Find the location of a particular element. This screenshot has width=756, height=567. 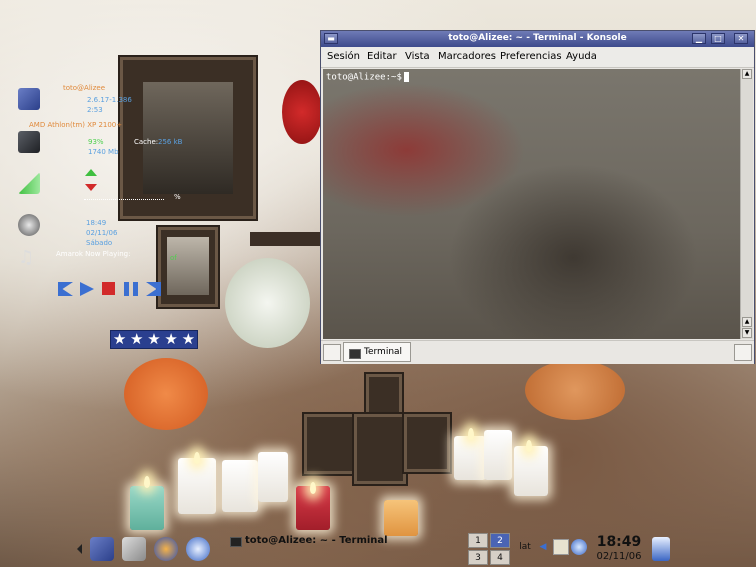

network-bars-icon is located at coordinates (29, 183).